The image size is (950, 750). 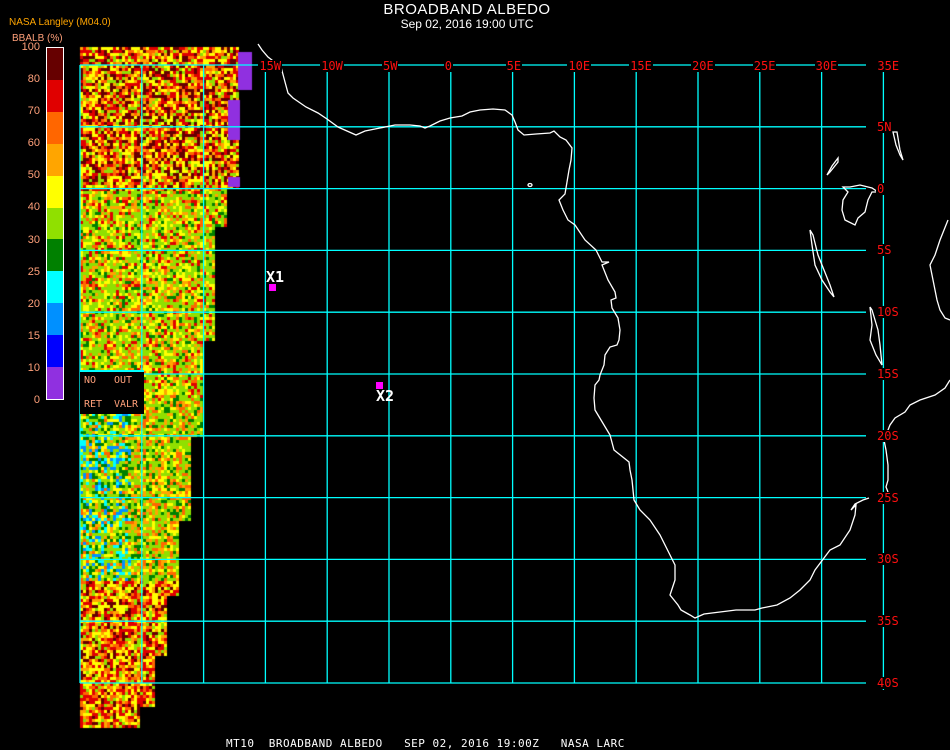 I want to click on colorbar-tick-label: 50, so click(x=33, y=175).